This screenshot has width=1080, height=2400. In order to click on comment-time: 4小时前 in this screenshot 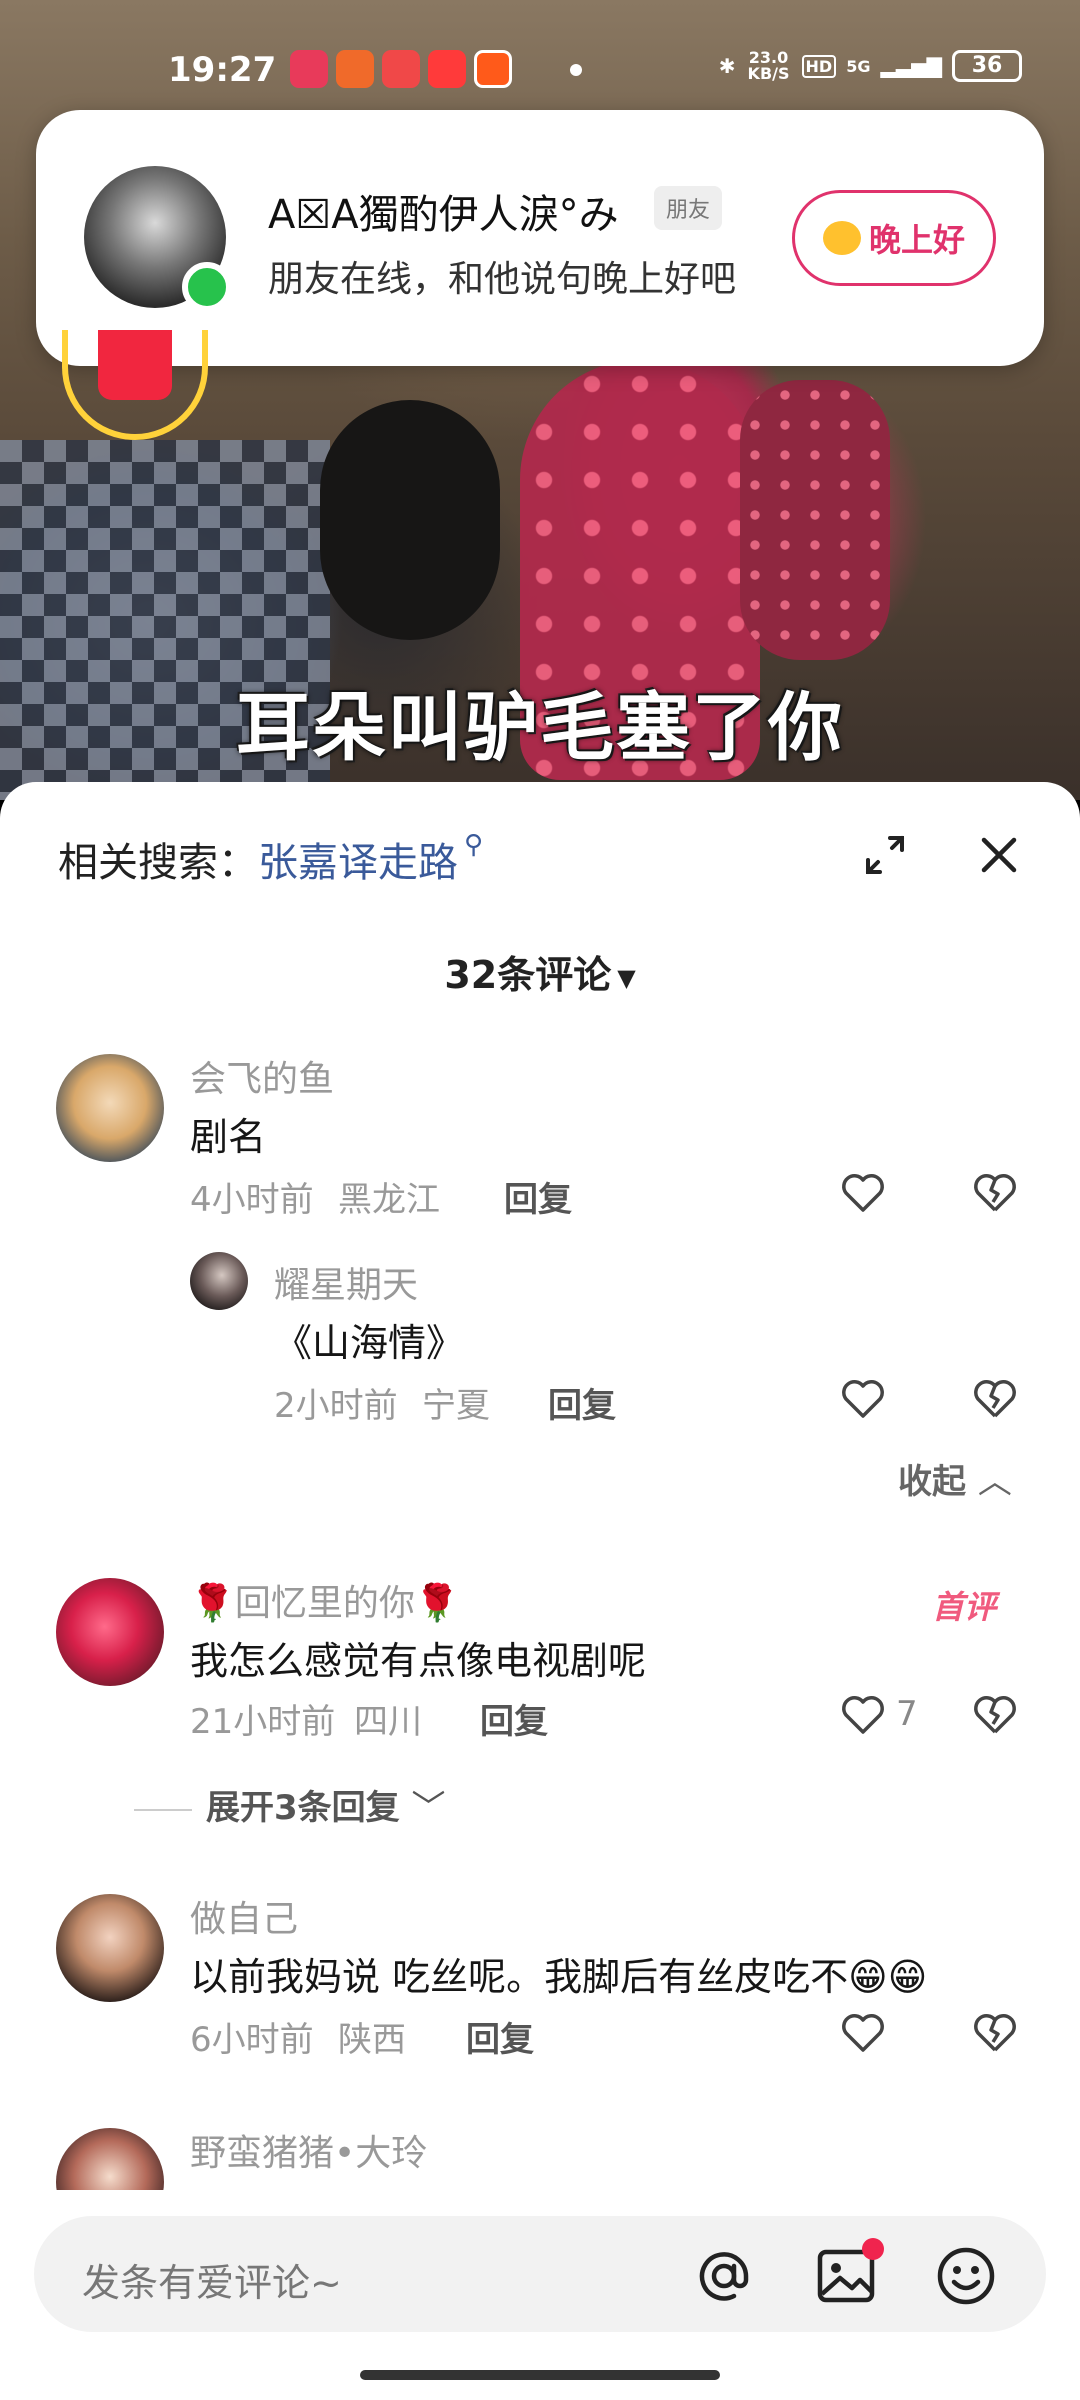, I will do `click(252, 1200)`.